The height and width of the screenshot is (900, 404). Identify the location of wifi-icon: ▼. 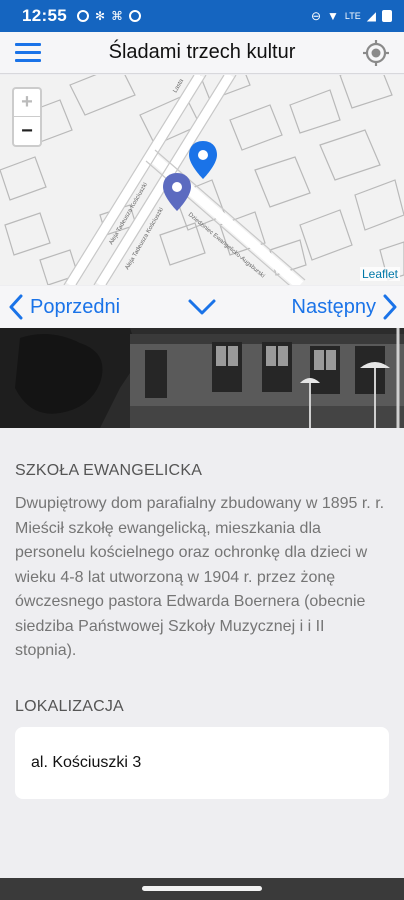
(333, 16).